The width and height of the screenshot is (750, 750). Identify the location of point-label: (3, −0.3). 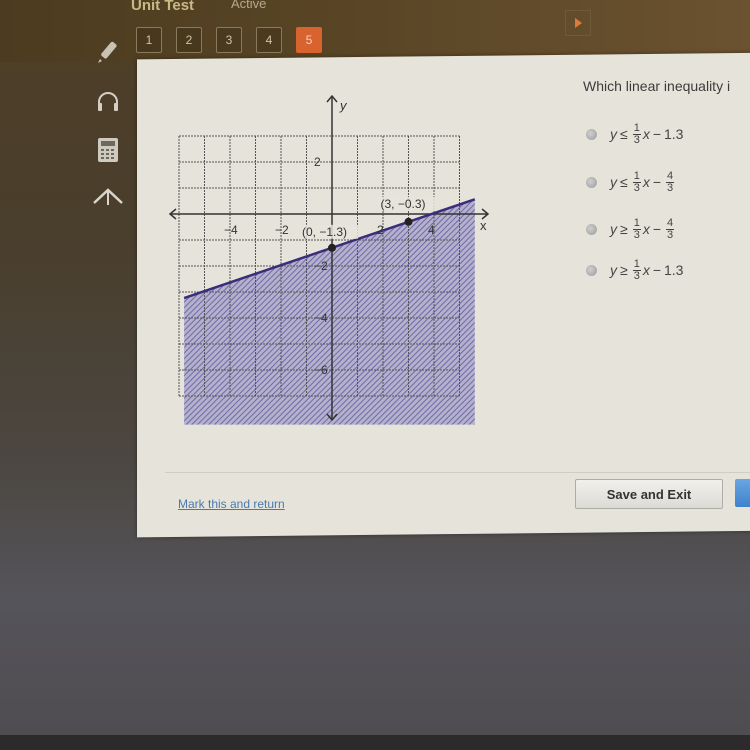
(403, 204).